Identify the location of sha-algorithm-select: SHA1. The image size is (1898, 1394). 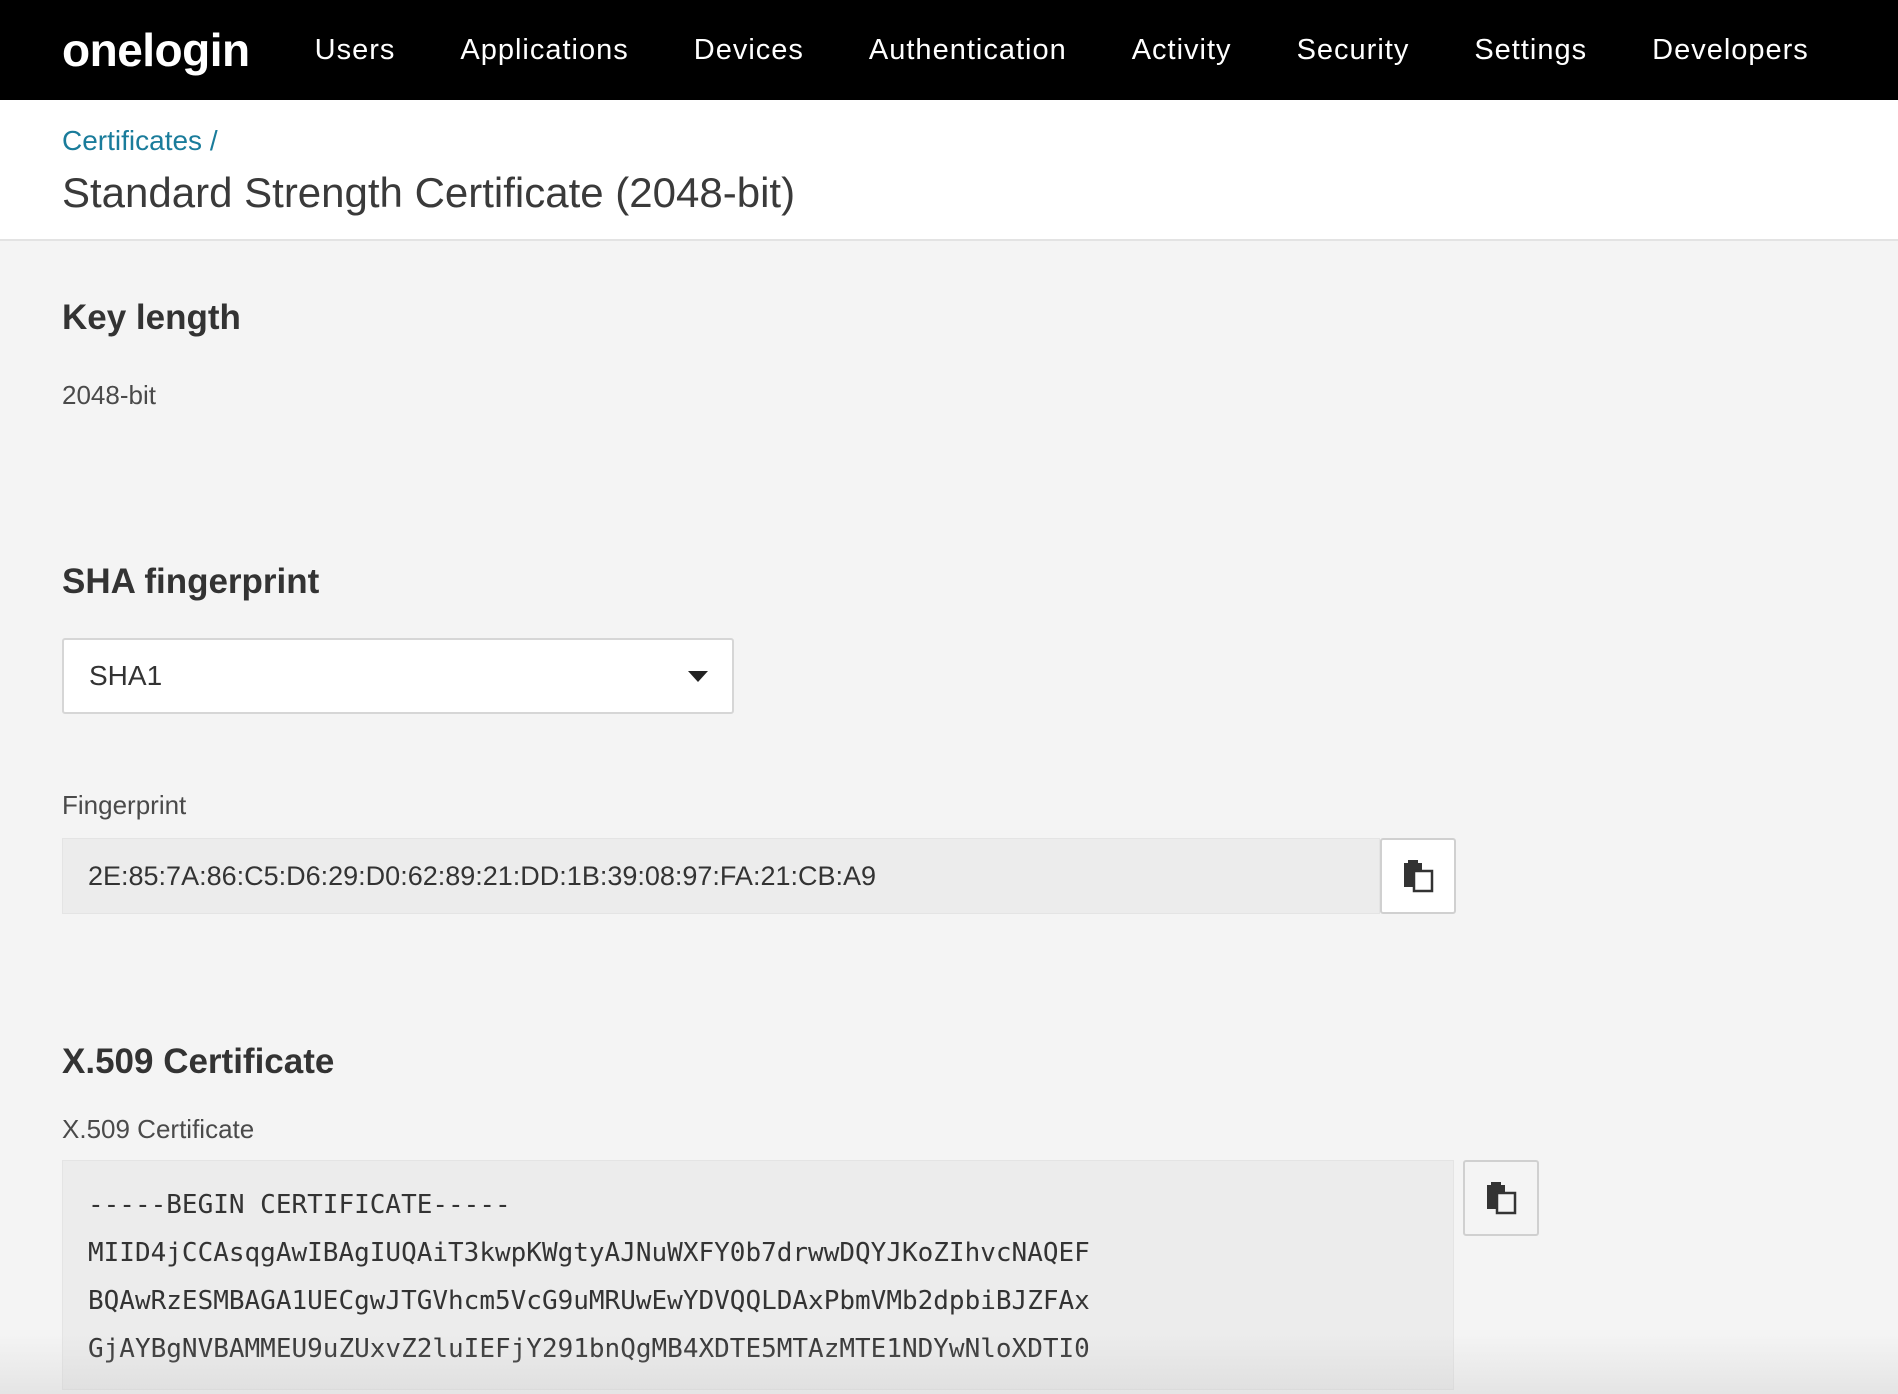
(398, 676).